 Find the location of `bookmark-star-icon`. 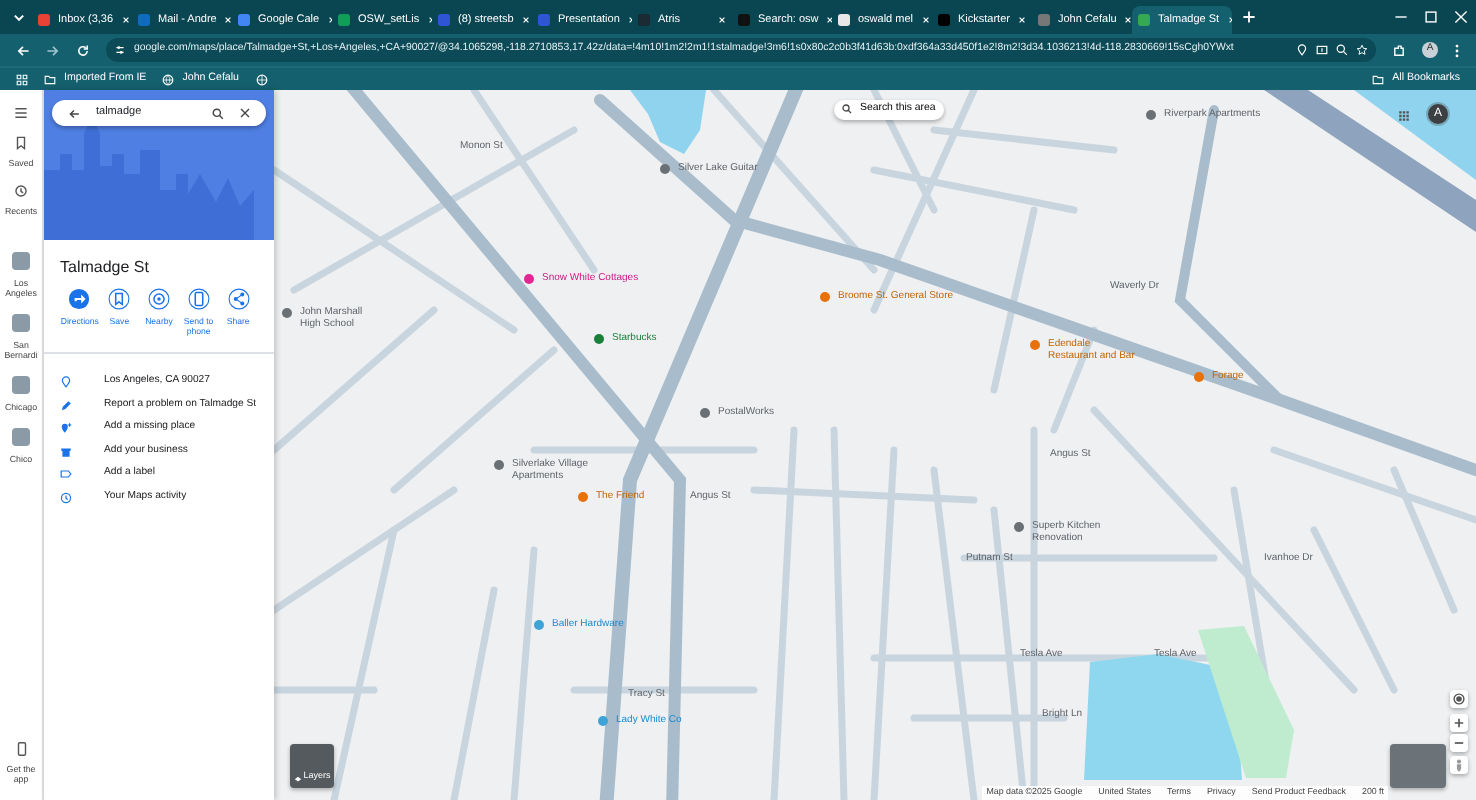

bookmark-star-icon is located at coordinates (1362, 50).